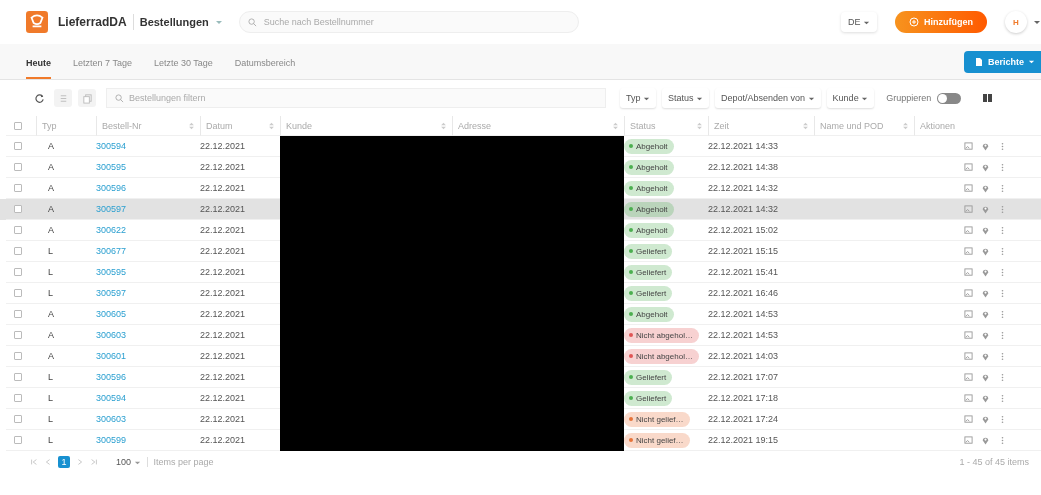 This screenshot has width=1041, height=495. I want to click on reports-button: Berichte, so click(1002, 61).